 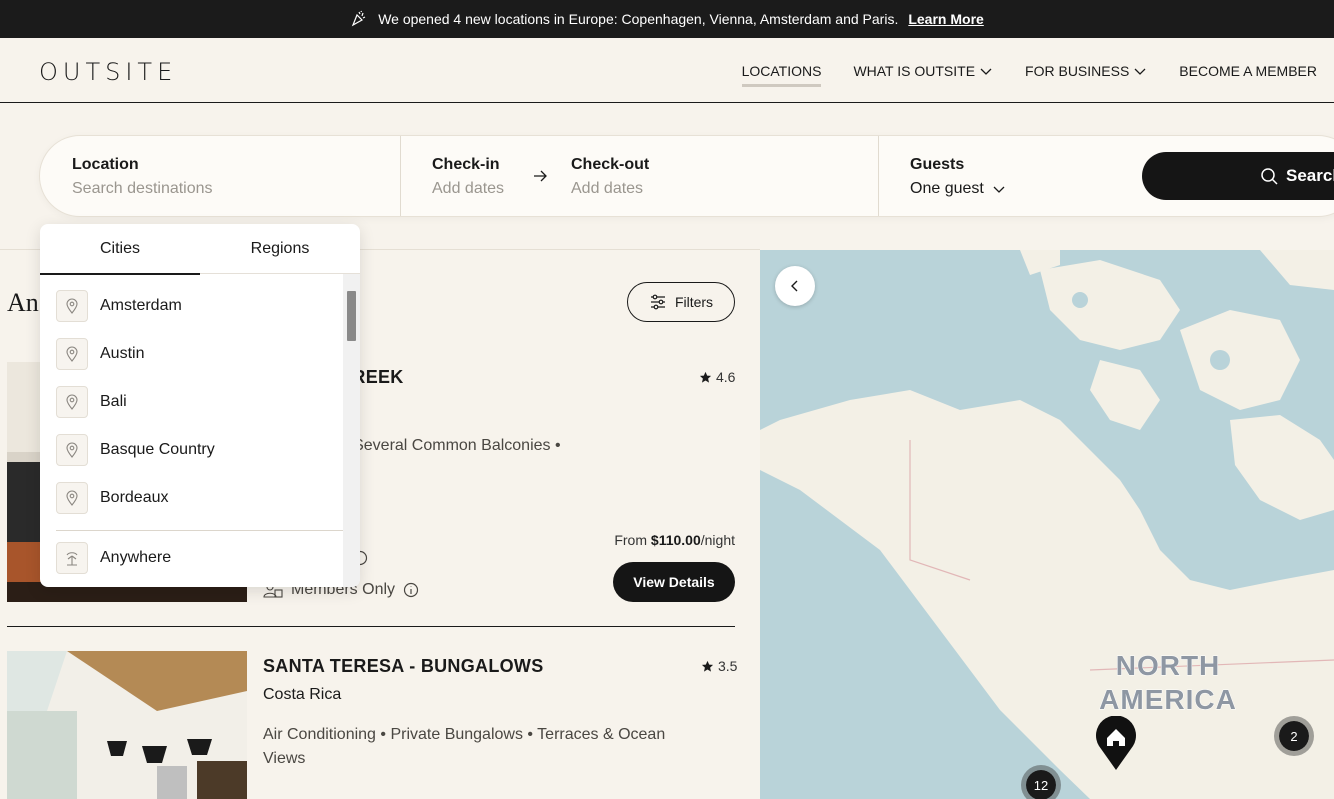 What do you see at coordinates (610, 164) in the screenshot?
I see `checkout-label: Check-out` at bounding box center [610, 164].